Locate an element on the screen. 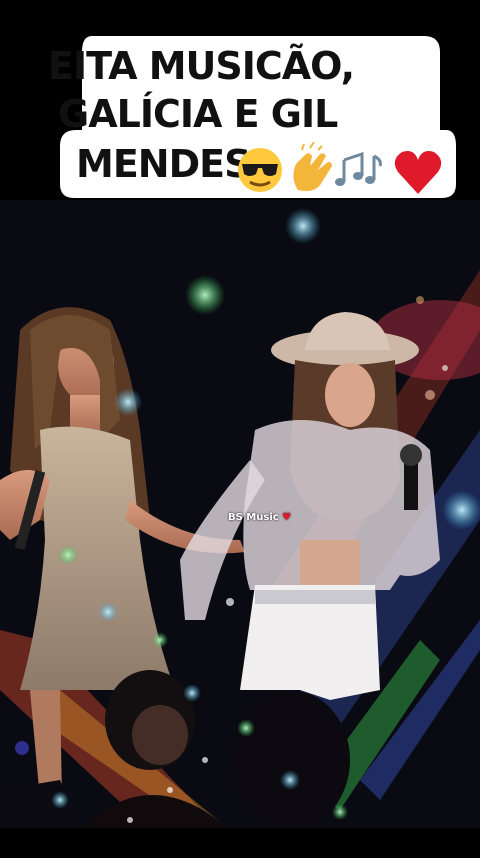 Image resolution: width=480 pixels, height=858 pixels. heart-icon: ♥ is located at coordinates (287, 517).